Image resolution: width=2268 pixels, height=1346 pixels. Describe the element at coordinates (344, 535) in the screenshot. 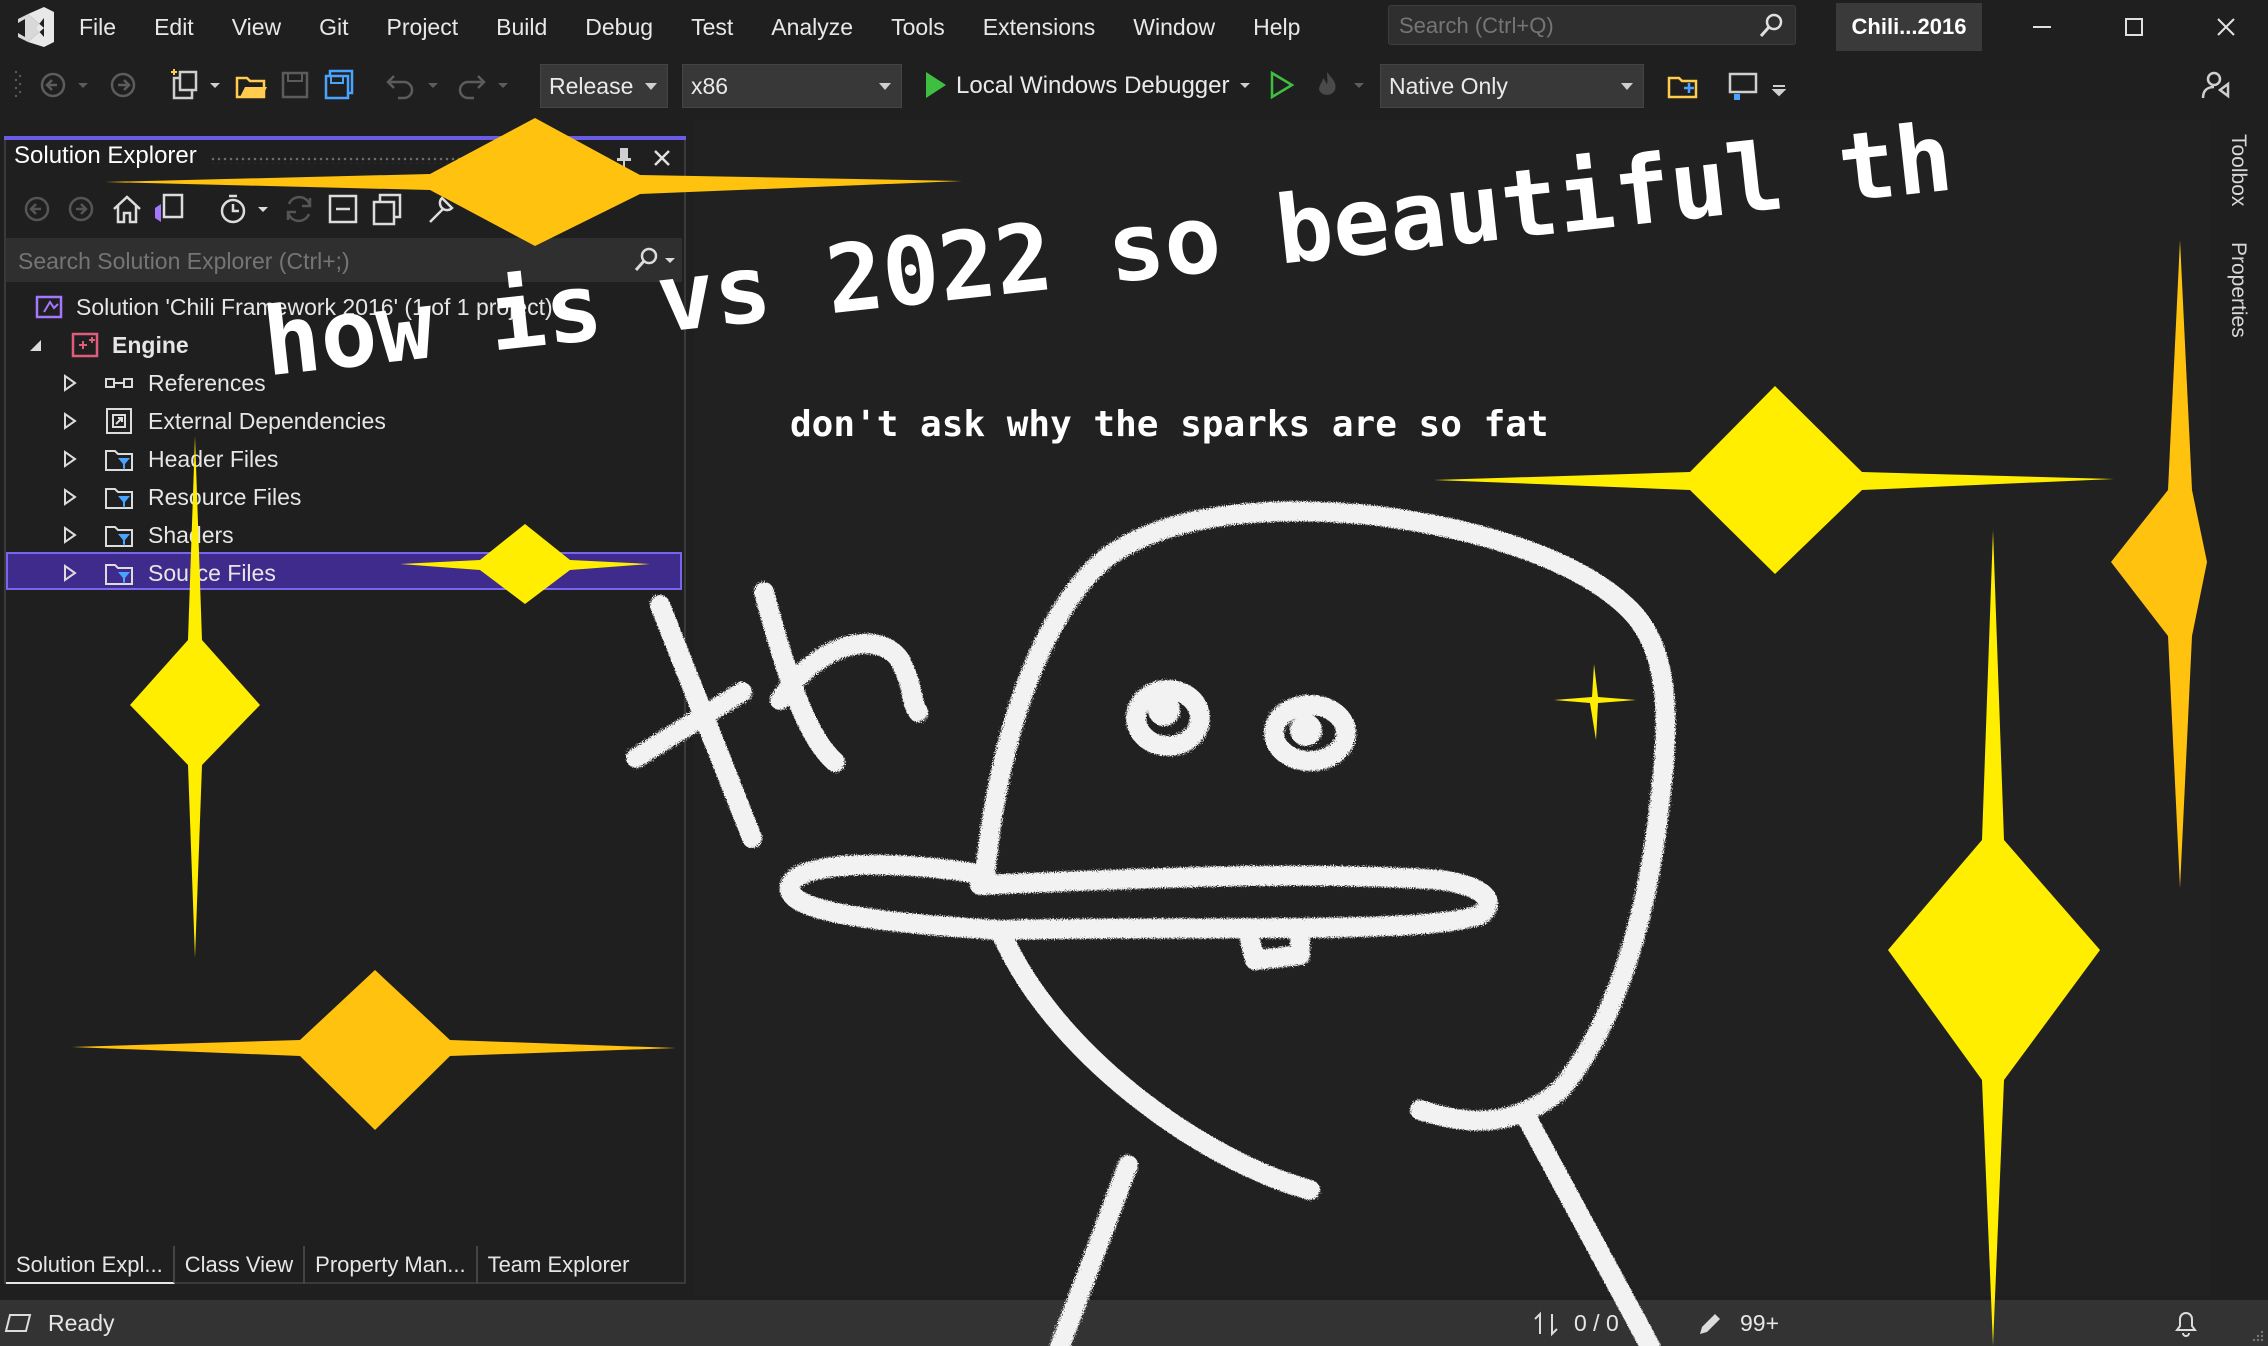

I see `tree-item-shaders: Shaders` at that location.